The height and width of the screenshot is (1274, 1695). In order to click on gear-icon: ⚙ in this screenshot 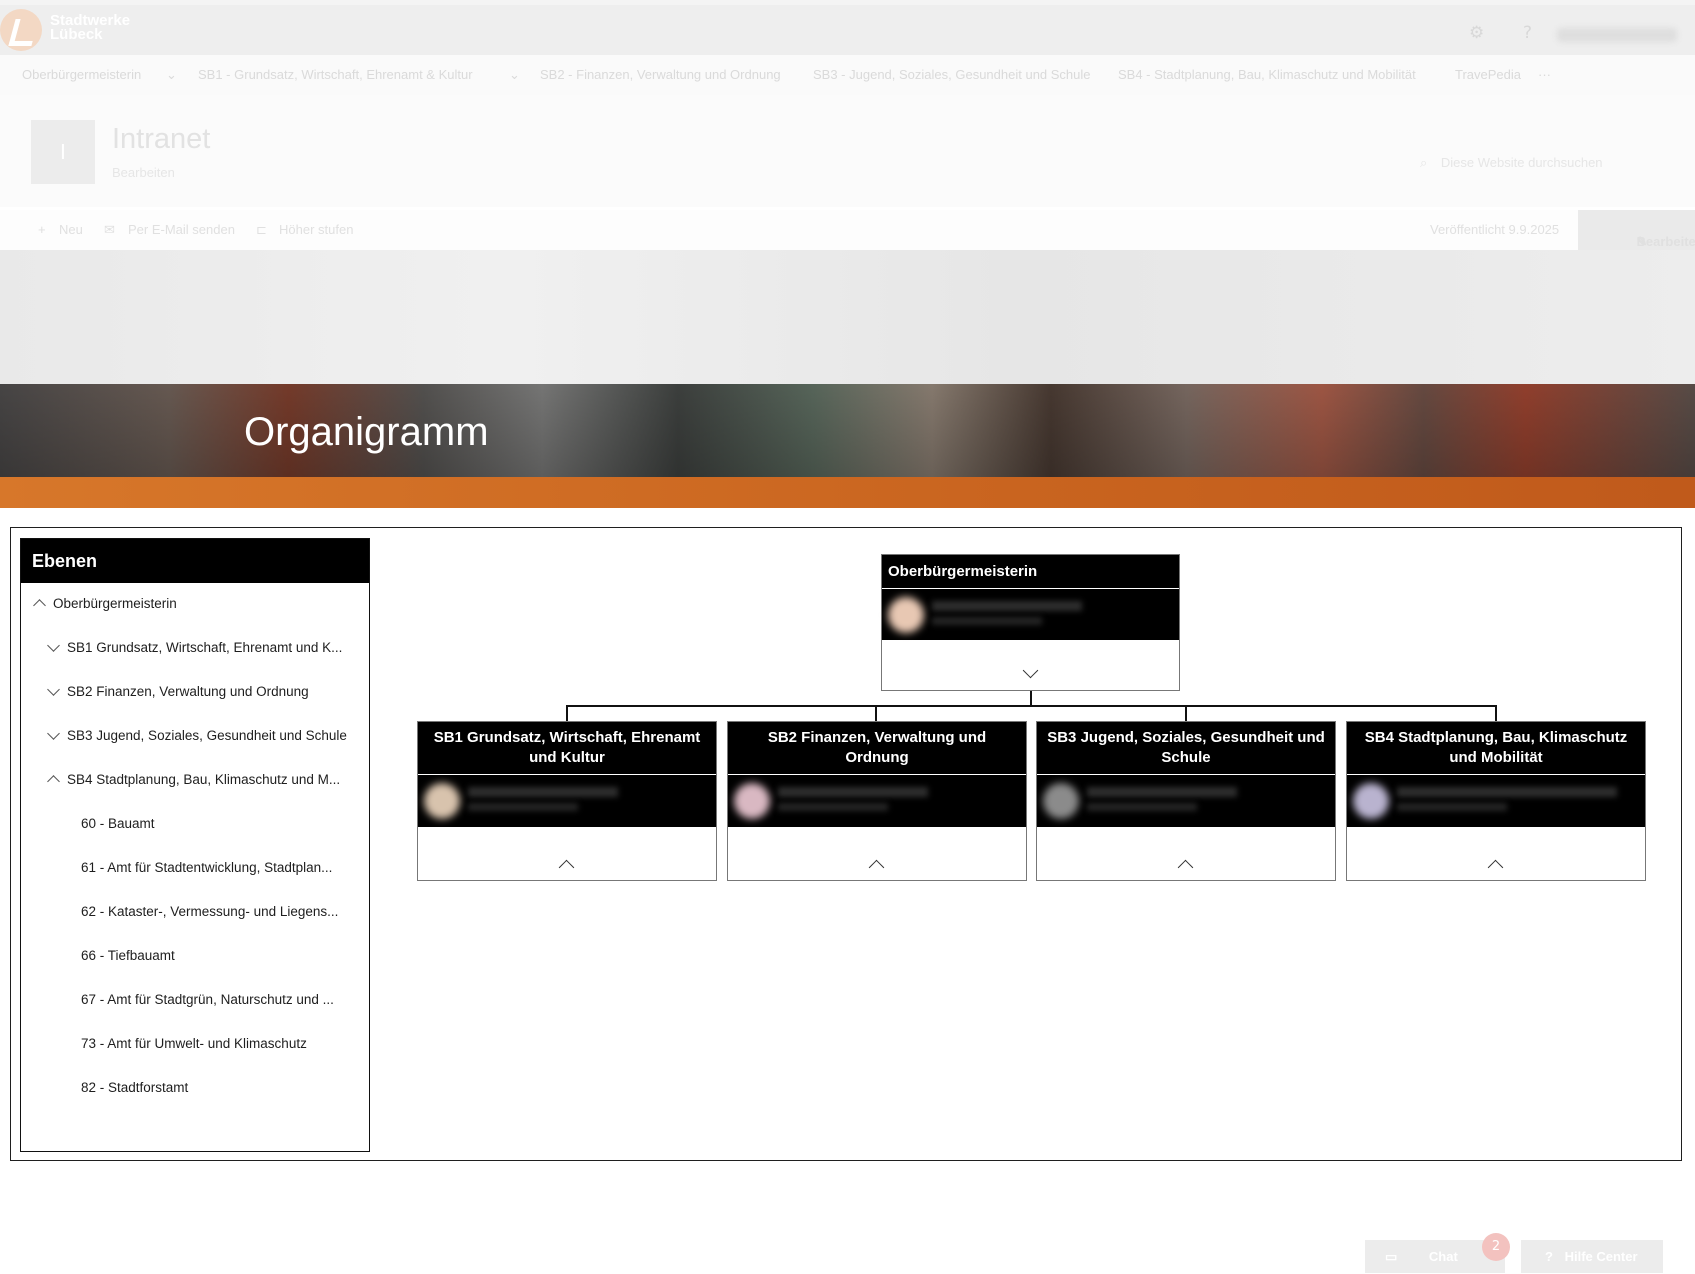, I will do `click(1476, 33)`.